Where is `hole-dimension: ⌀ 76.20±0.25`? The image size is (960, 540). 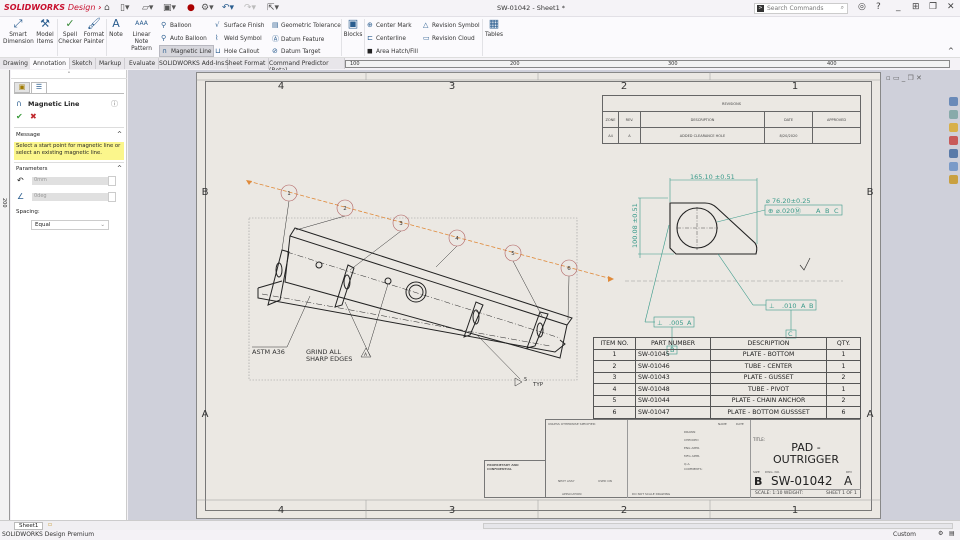 hole-dimension: ⌀ 76.20±0.25 is located at coordinates (788, 201).